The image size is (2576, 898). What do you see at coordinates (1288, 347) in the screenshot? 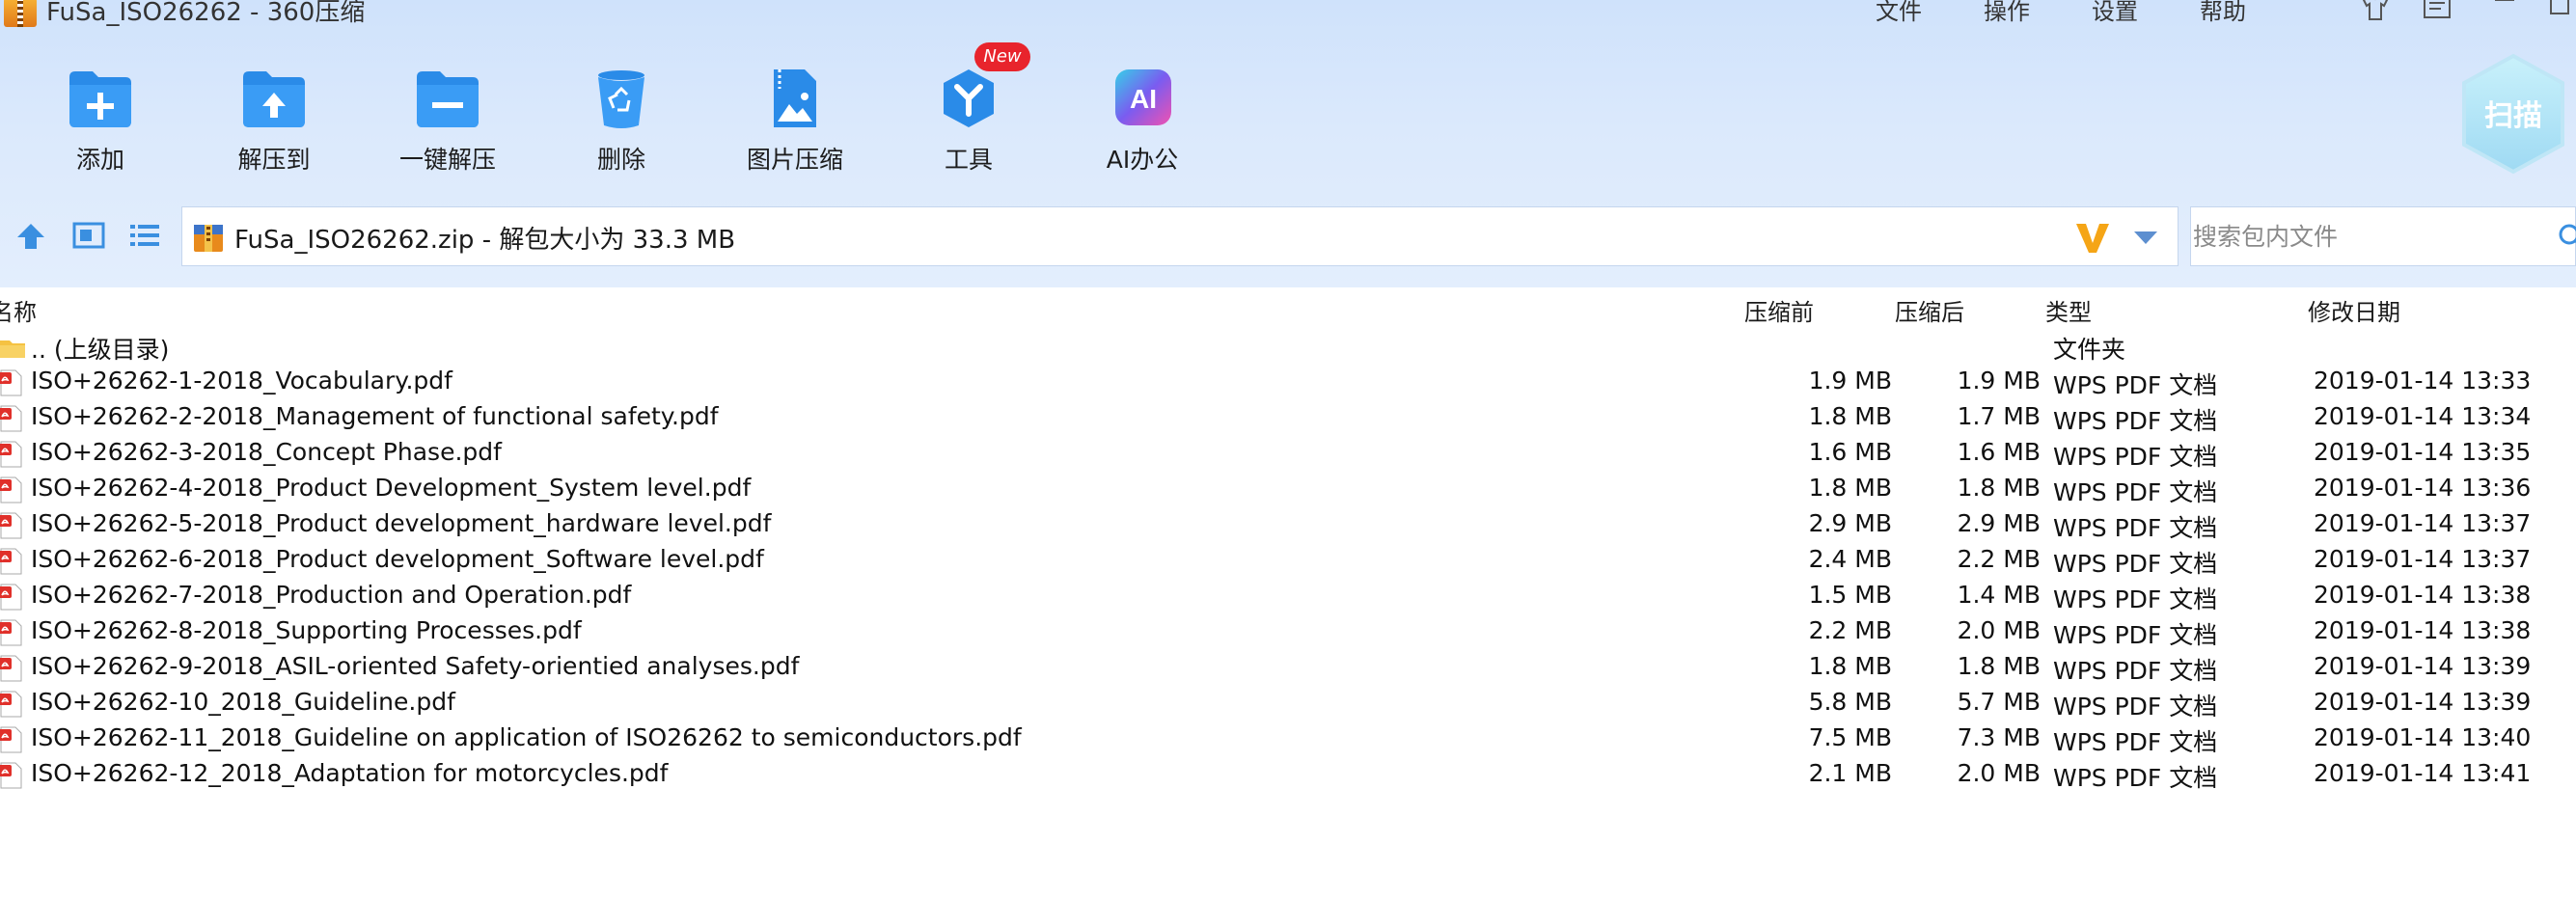
I see `parent-directory-row: .. (上级目录) 文件夹` at bounding box center [1288, 347].